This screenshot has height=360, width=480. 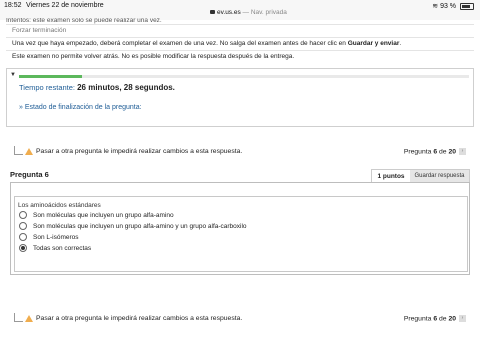 I want to click on address-bar: ev.us.es — Nav. privada, so click(x=248, y=12).